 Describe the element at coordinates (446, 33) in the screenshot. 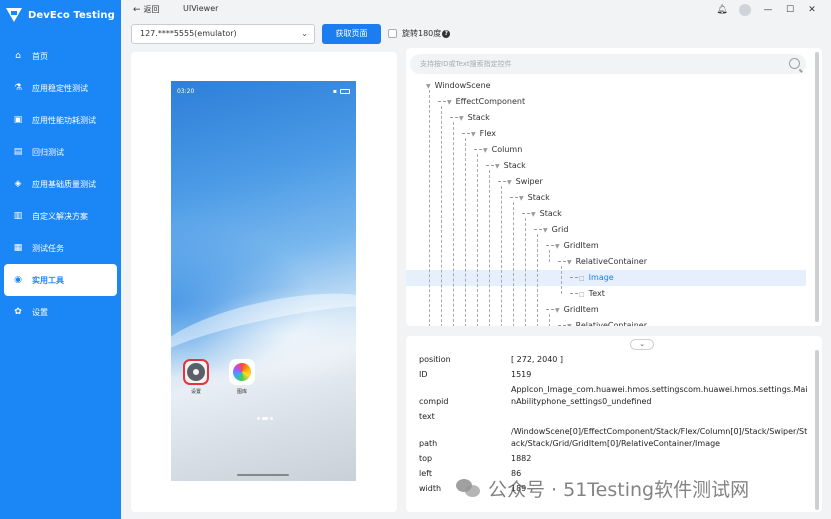

I see `help-icon: ?` at that location.